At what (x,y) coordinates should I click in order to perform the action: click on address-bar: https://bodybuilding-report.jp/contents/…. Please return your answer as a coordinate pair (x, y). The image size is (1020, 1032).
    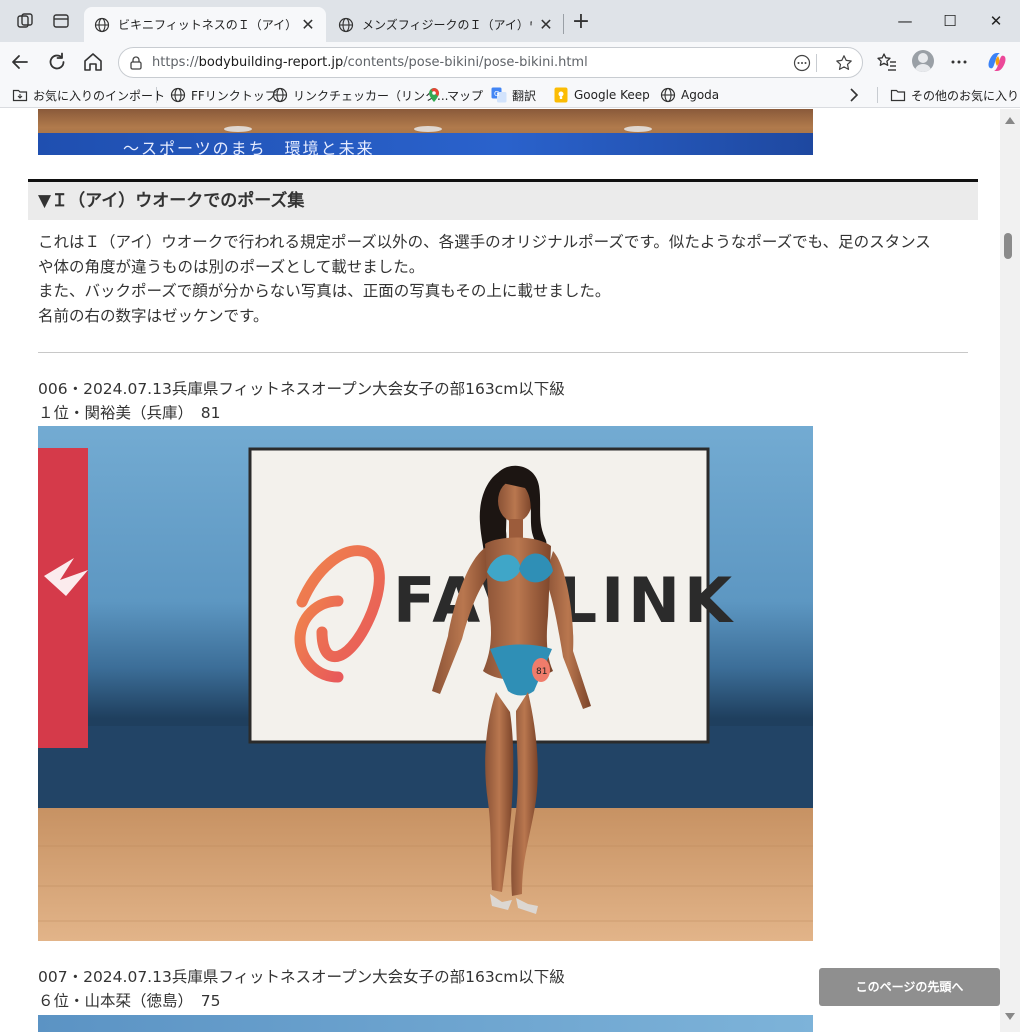
    Looking at the image, I should click on (490, 62).